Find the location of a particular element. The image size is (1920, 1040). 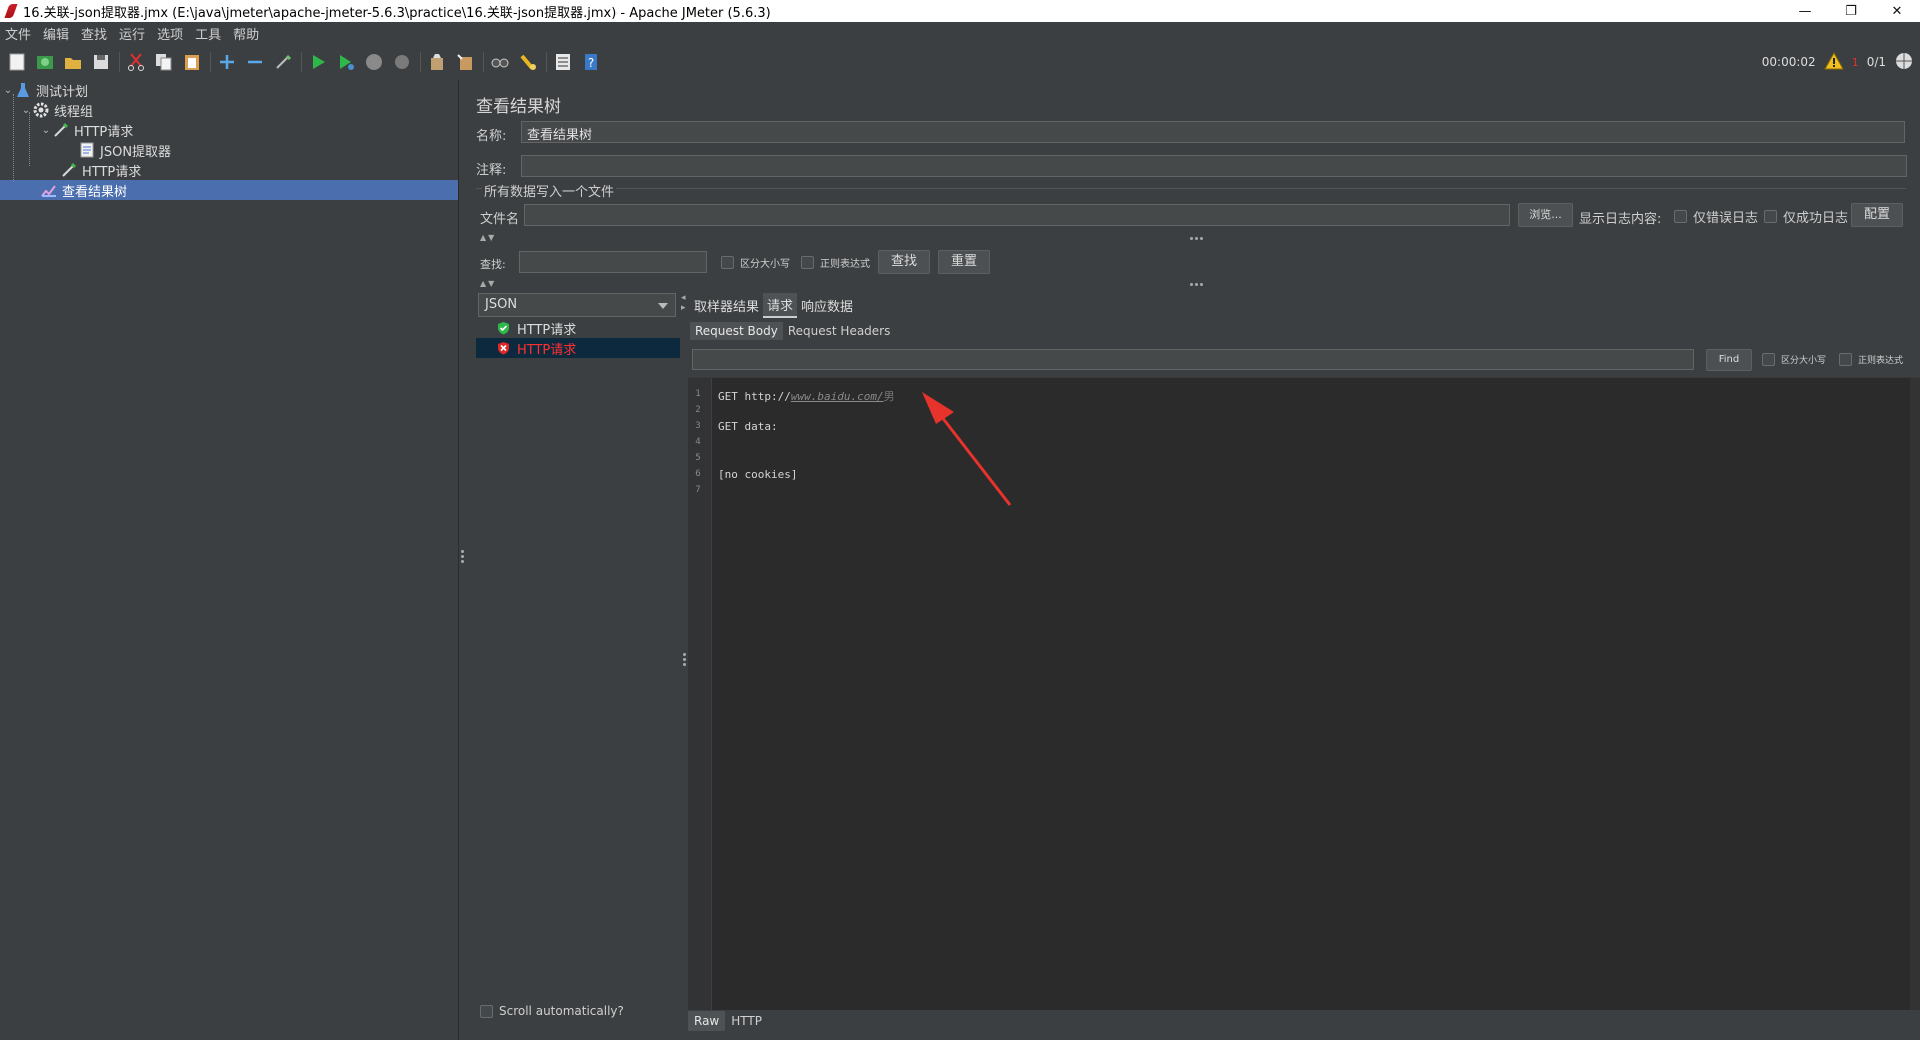

tree-node-view-results-tree: 查看结果树 is located at coordinates (83, 190).